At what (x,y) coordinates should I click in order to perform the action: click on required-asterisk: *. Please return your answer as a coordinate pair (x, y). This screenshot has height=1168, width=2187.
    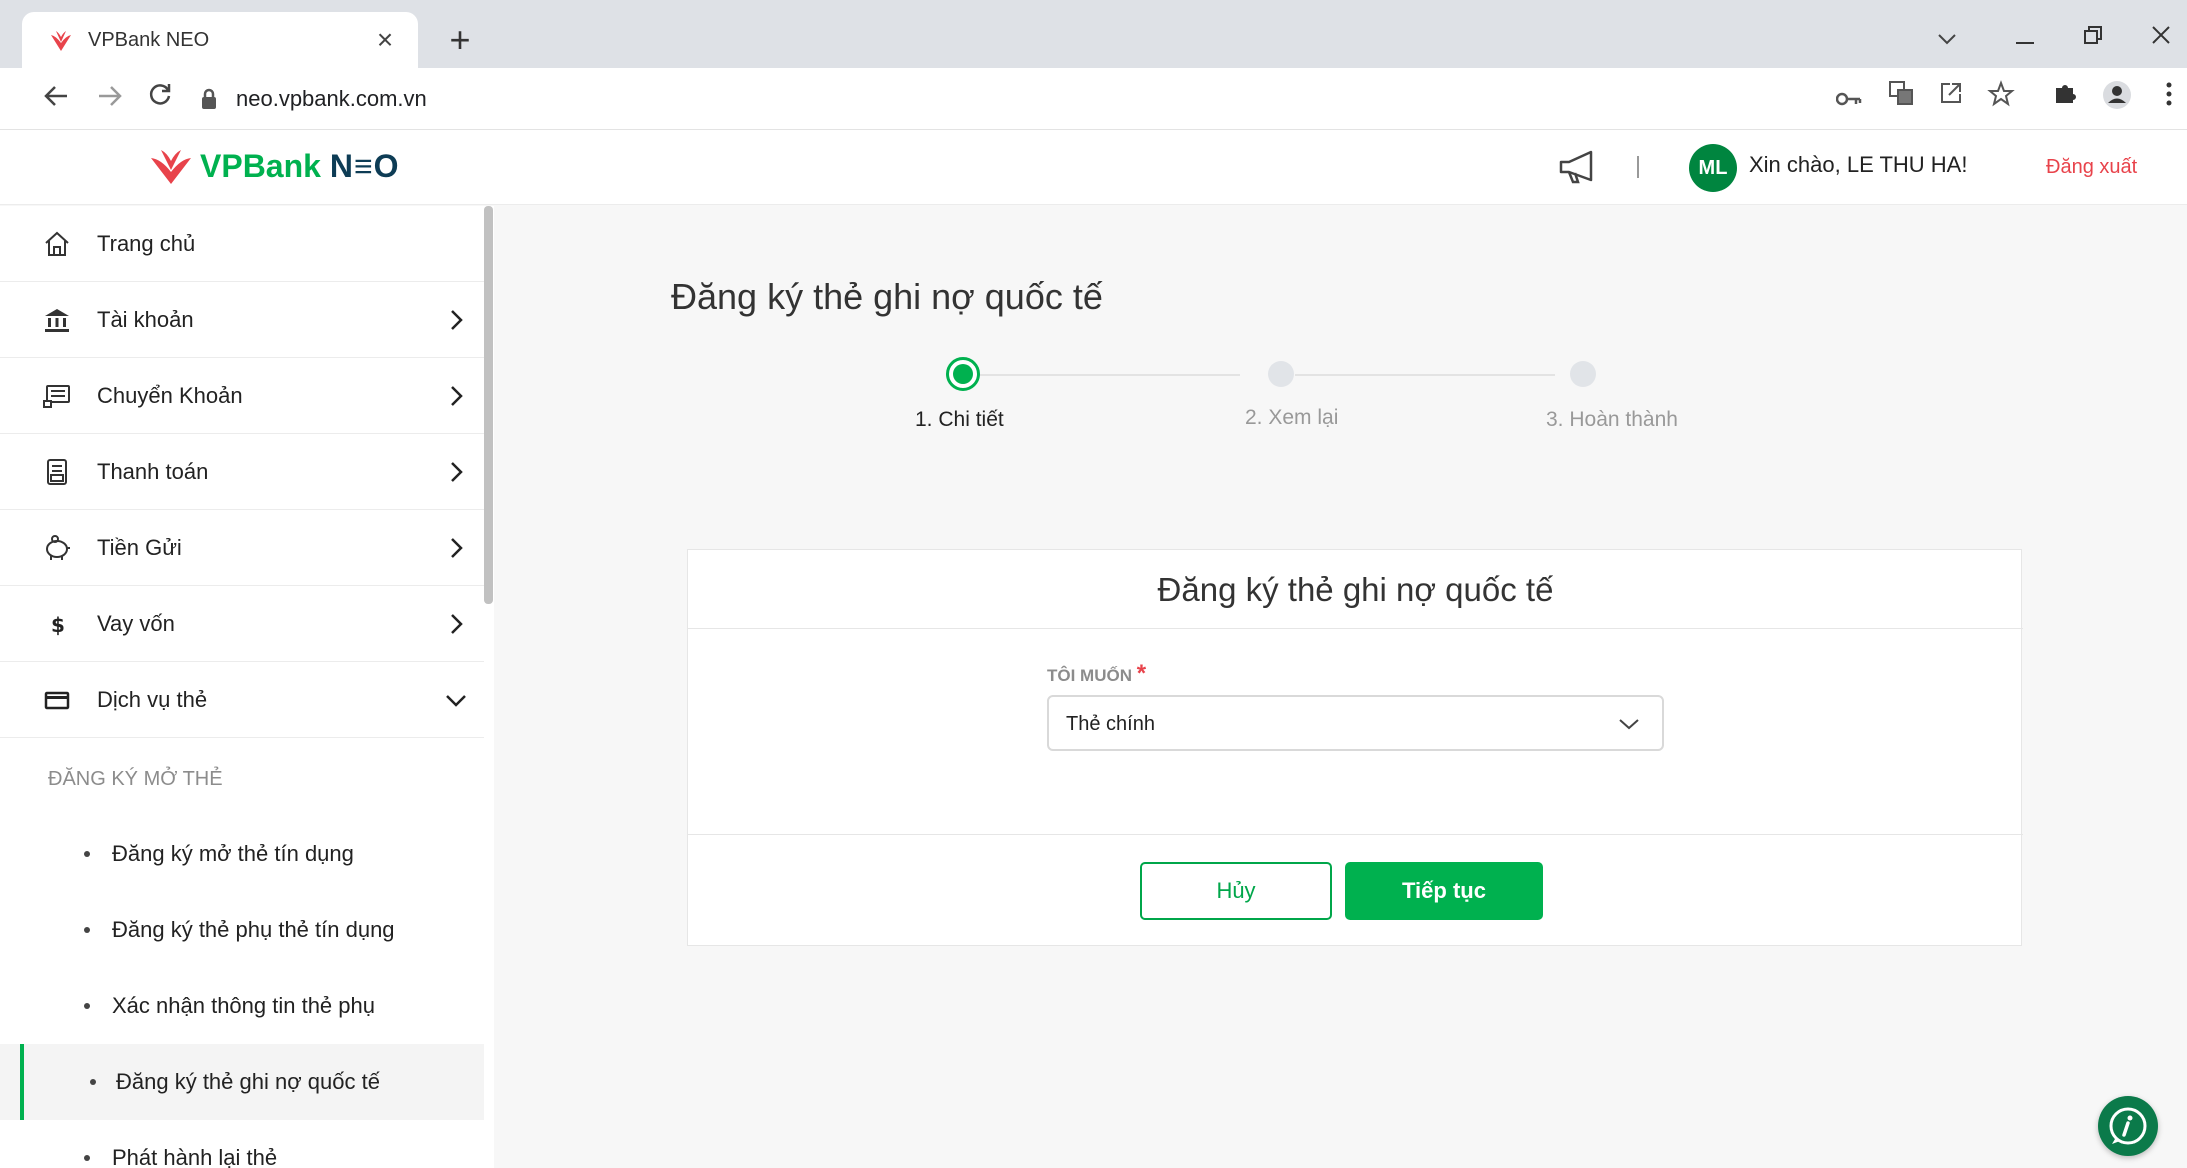
    Looking at the image, I should click on (1141, 673).